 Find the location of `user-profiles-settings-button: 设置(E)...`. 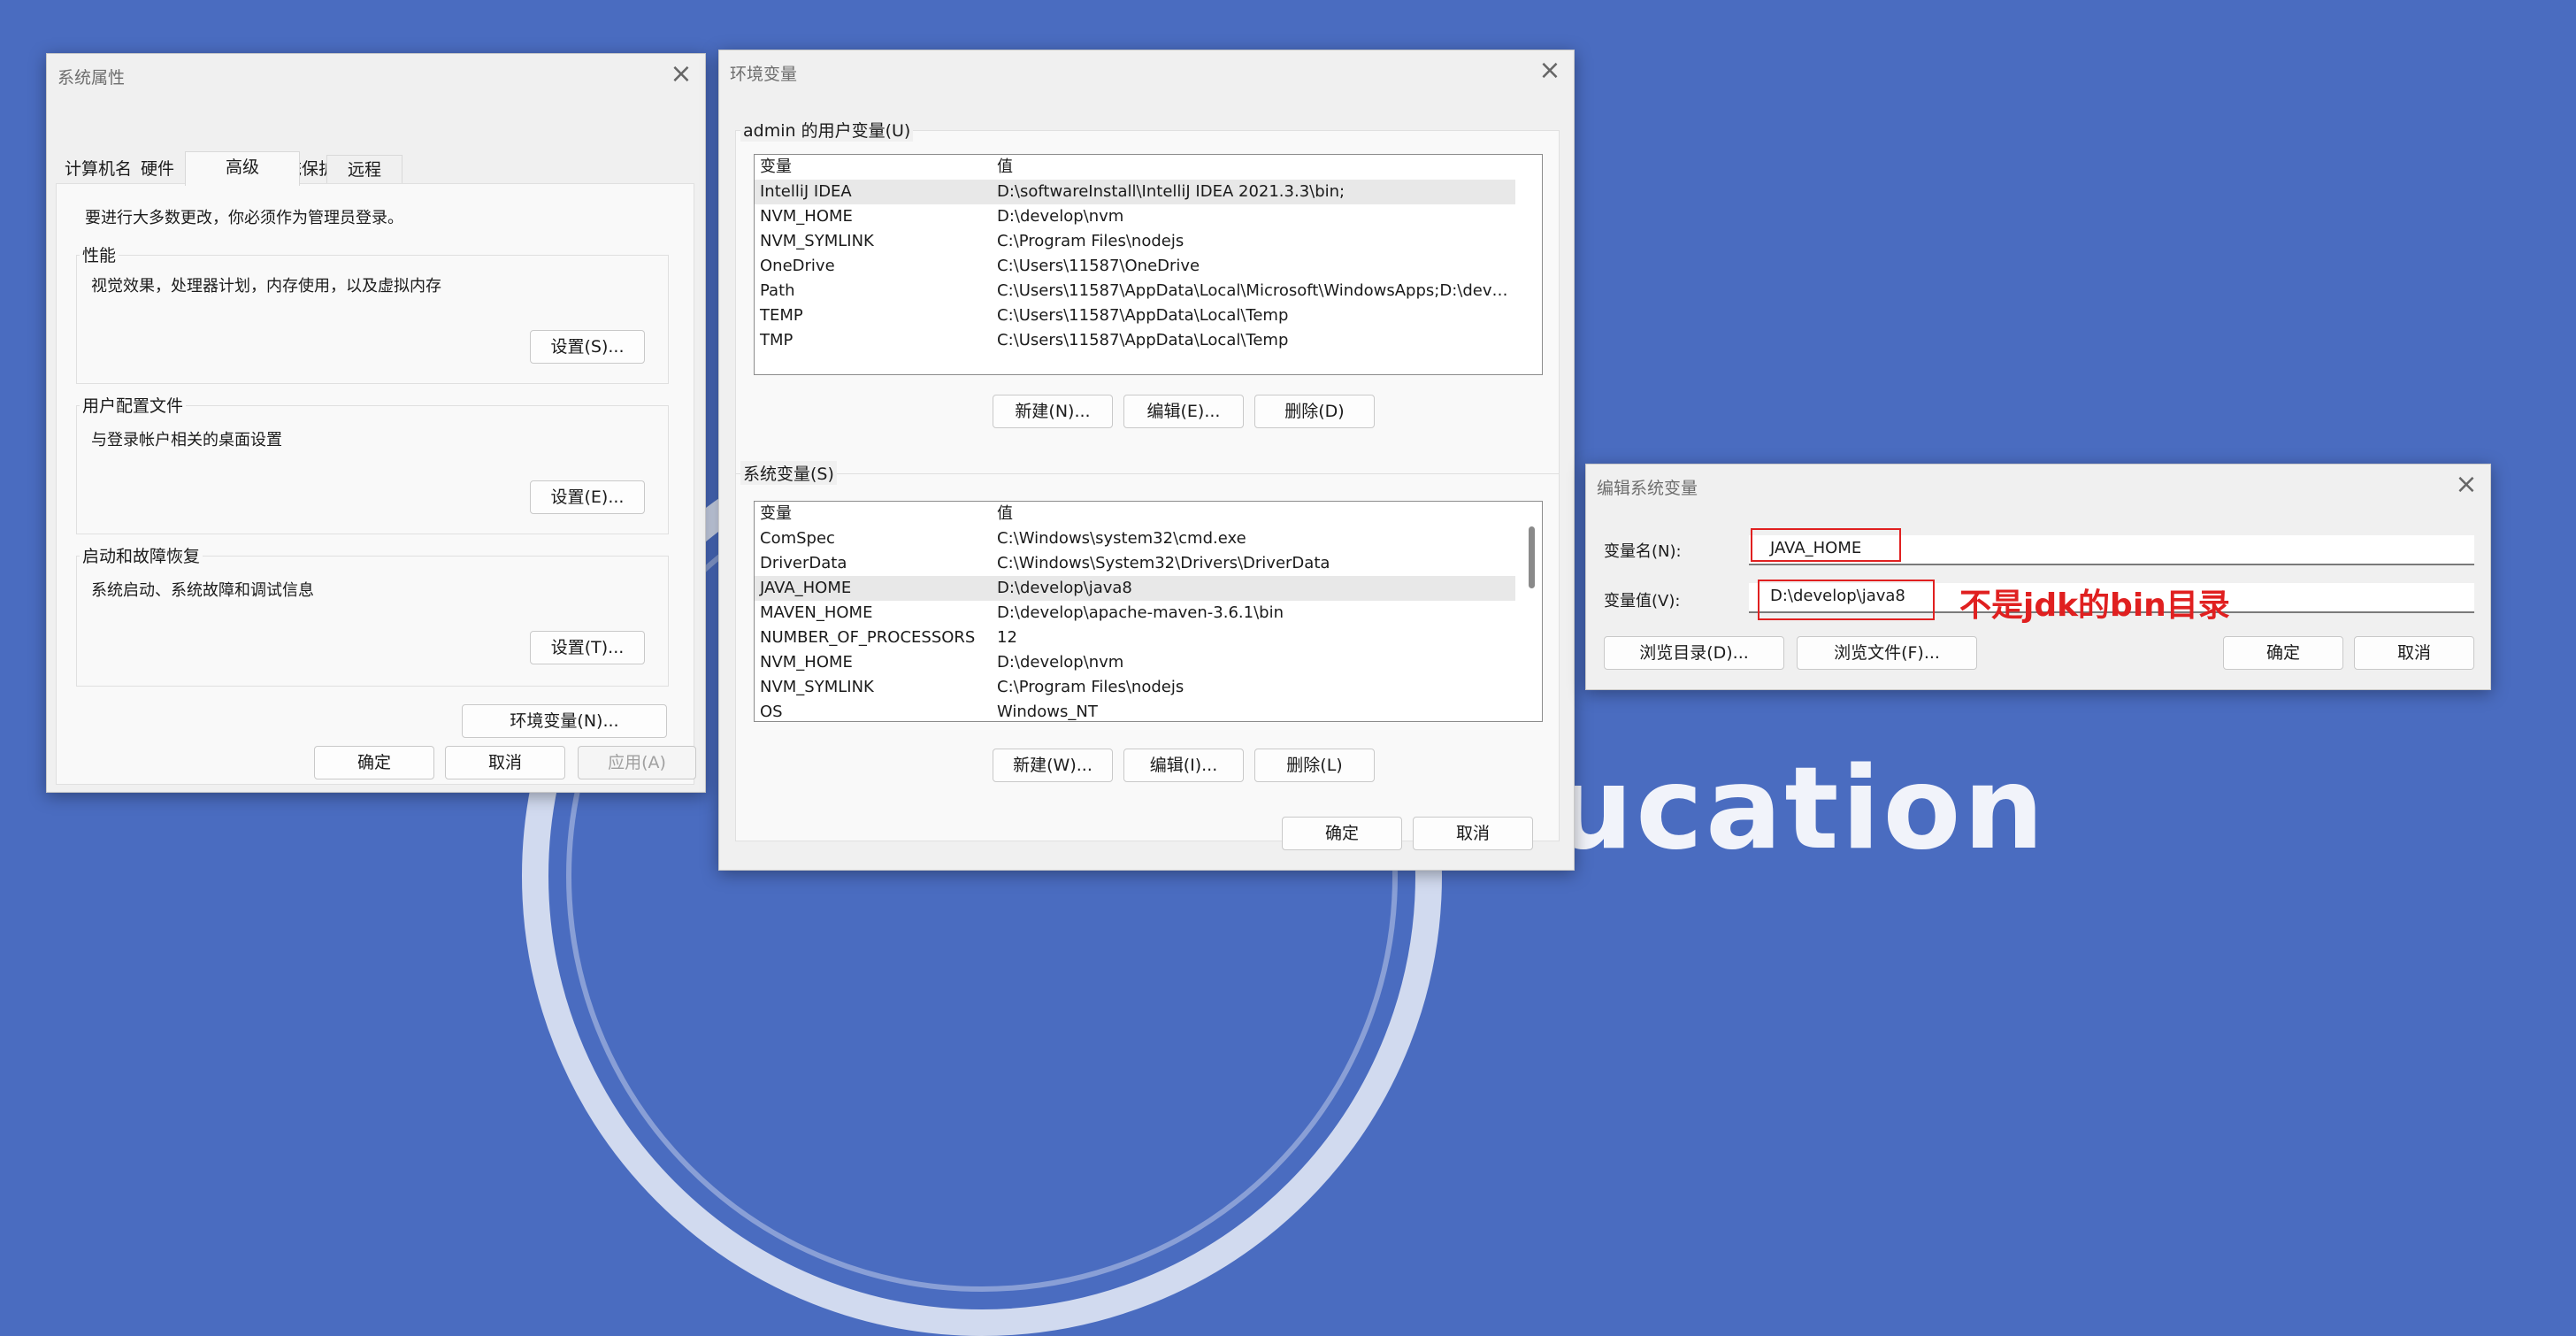

user-profiles-settings-button: 设置(E)... is located at coordinates (587, 497).